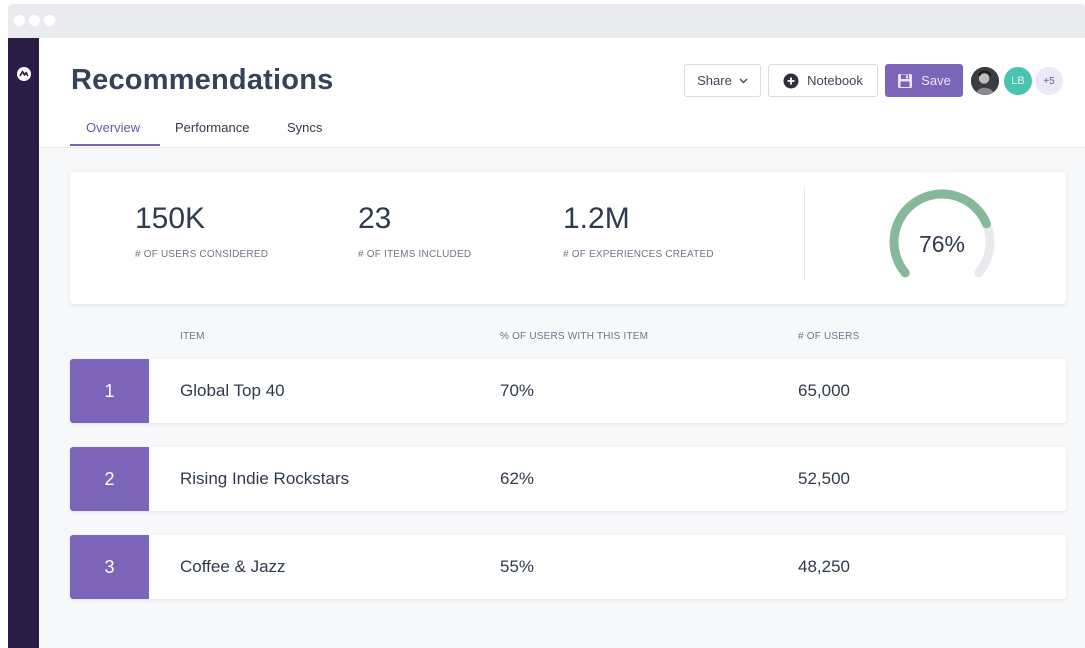  I want to click on tab-syncs: Syncs, so click(304, 133).